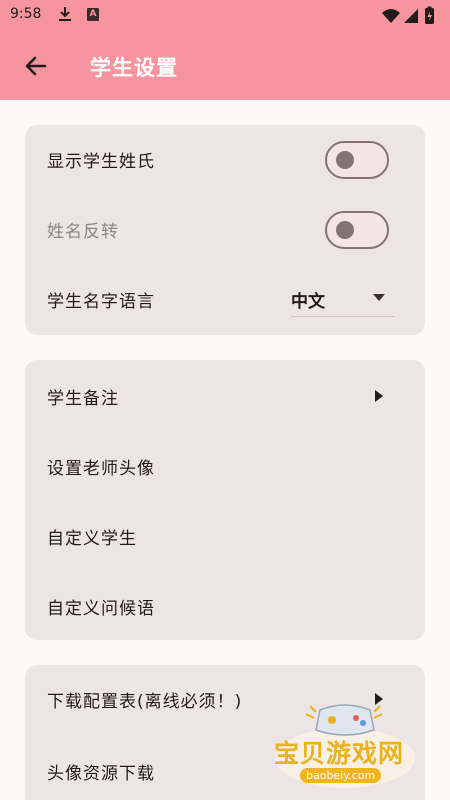 The height and width of the screenshot is (800, 450). What do you see at coordinates (134, 68) in the screenshot?
I see `page-title: 学生设置` at bounding box center [134, 68].